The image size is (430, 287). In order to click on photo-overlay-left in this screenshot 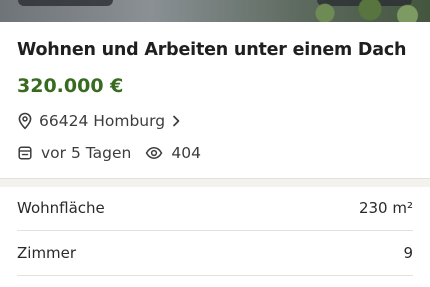, I will do `click(65, 3)`.